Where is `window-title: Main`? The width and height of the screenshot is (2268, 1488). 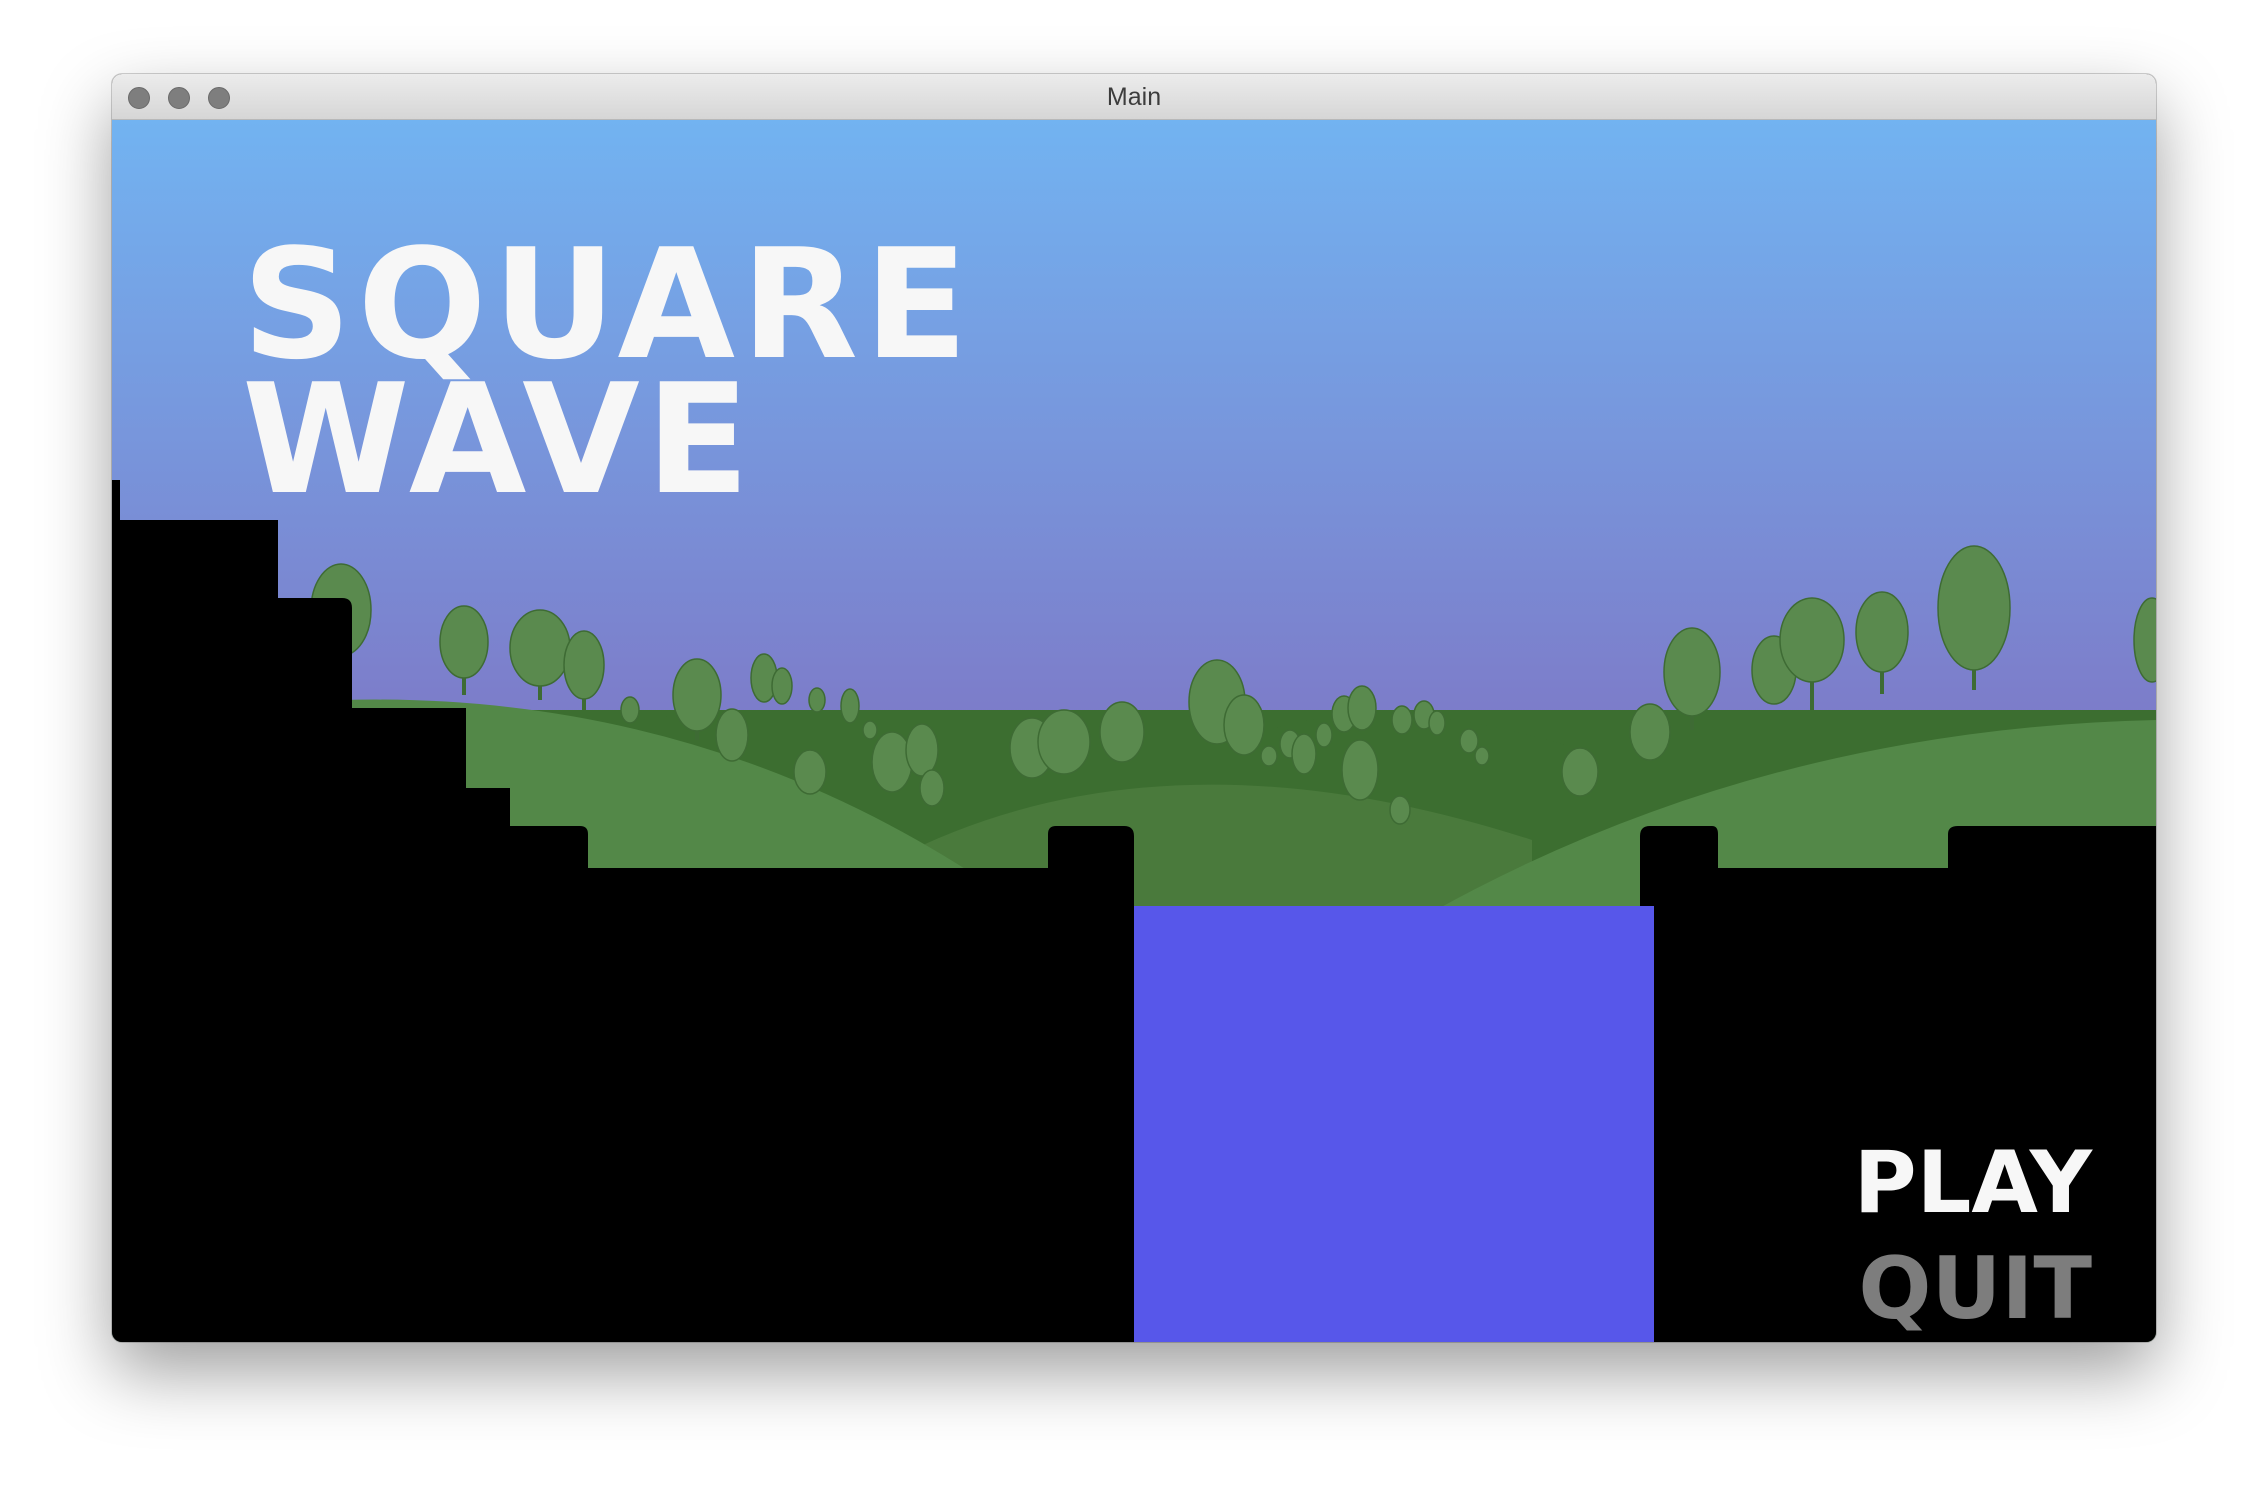
window-title: Main is located at coordinates (1134, 97).